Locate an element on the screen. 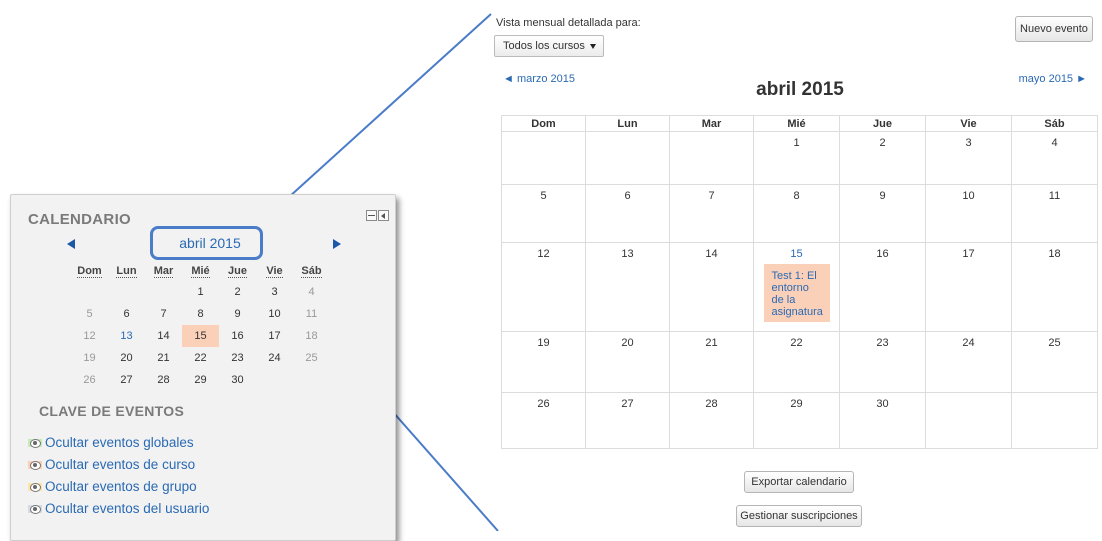 This screenshot has width=1102, height=541. day-number: 30 is located at coordinates (882, 404).